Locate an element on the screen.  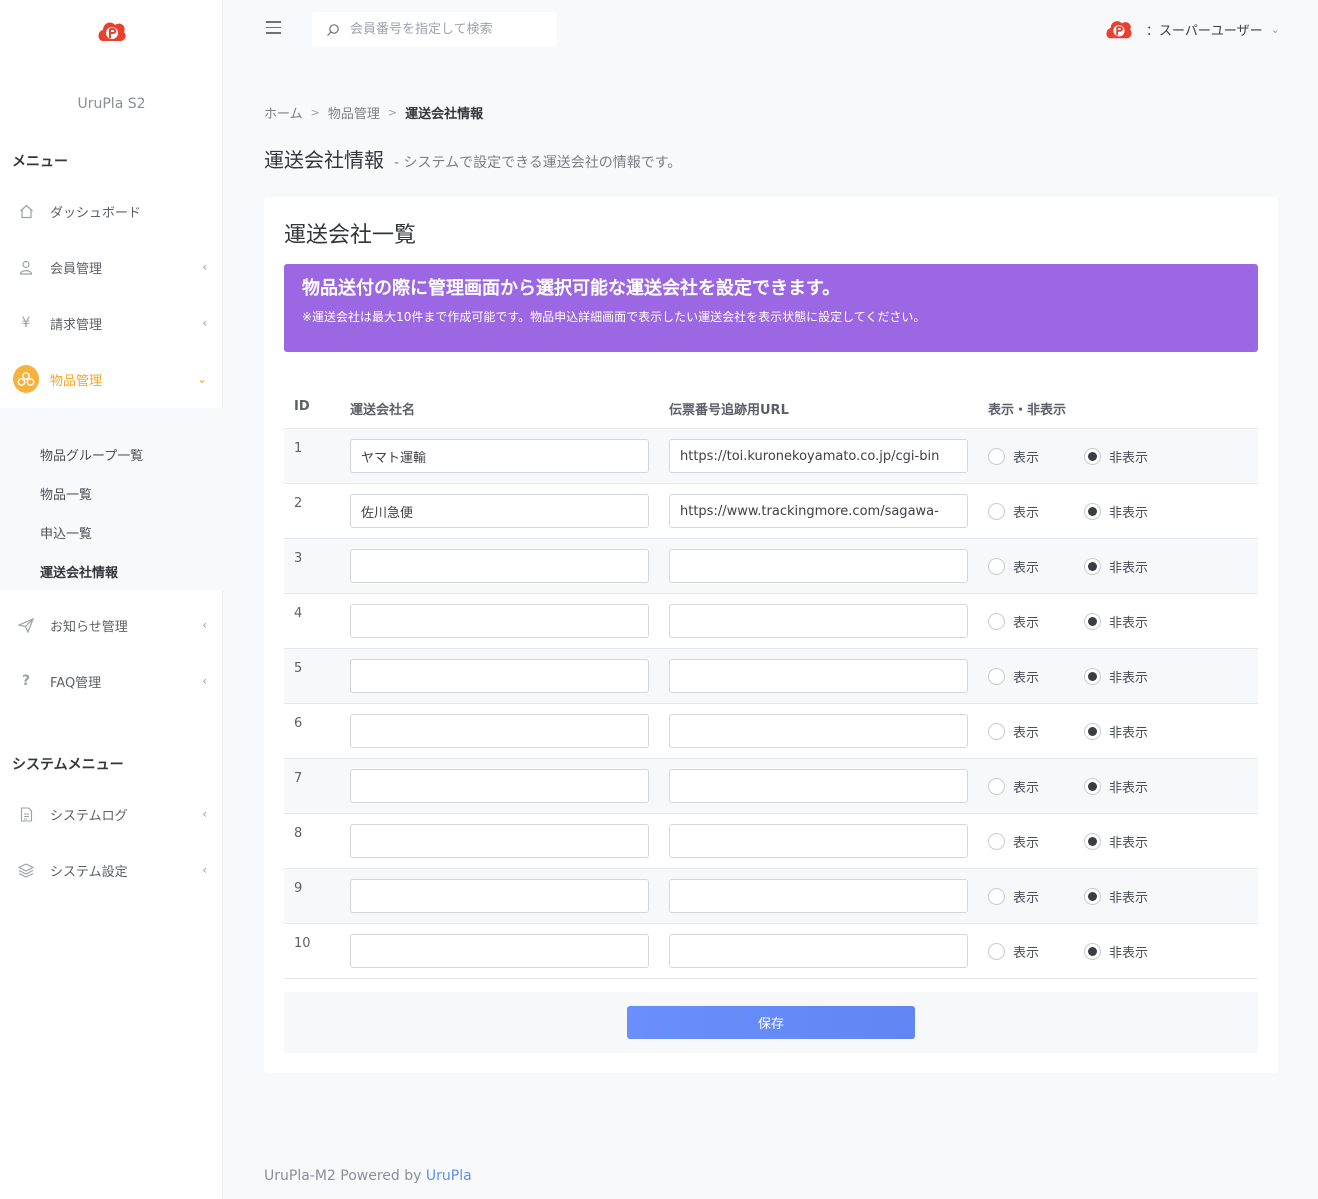
search-input is located at coordinates (450, 29).